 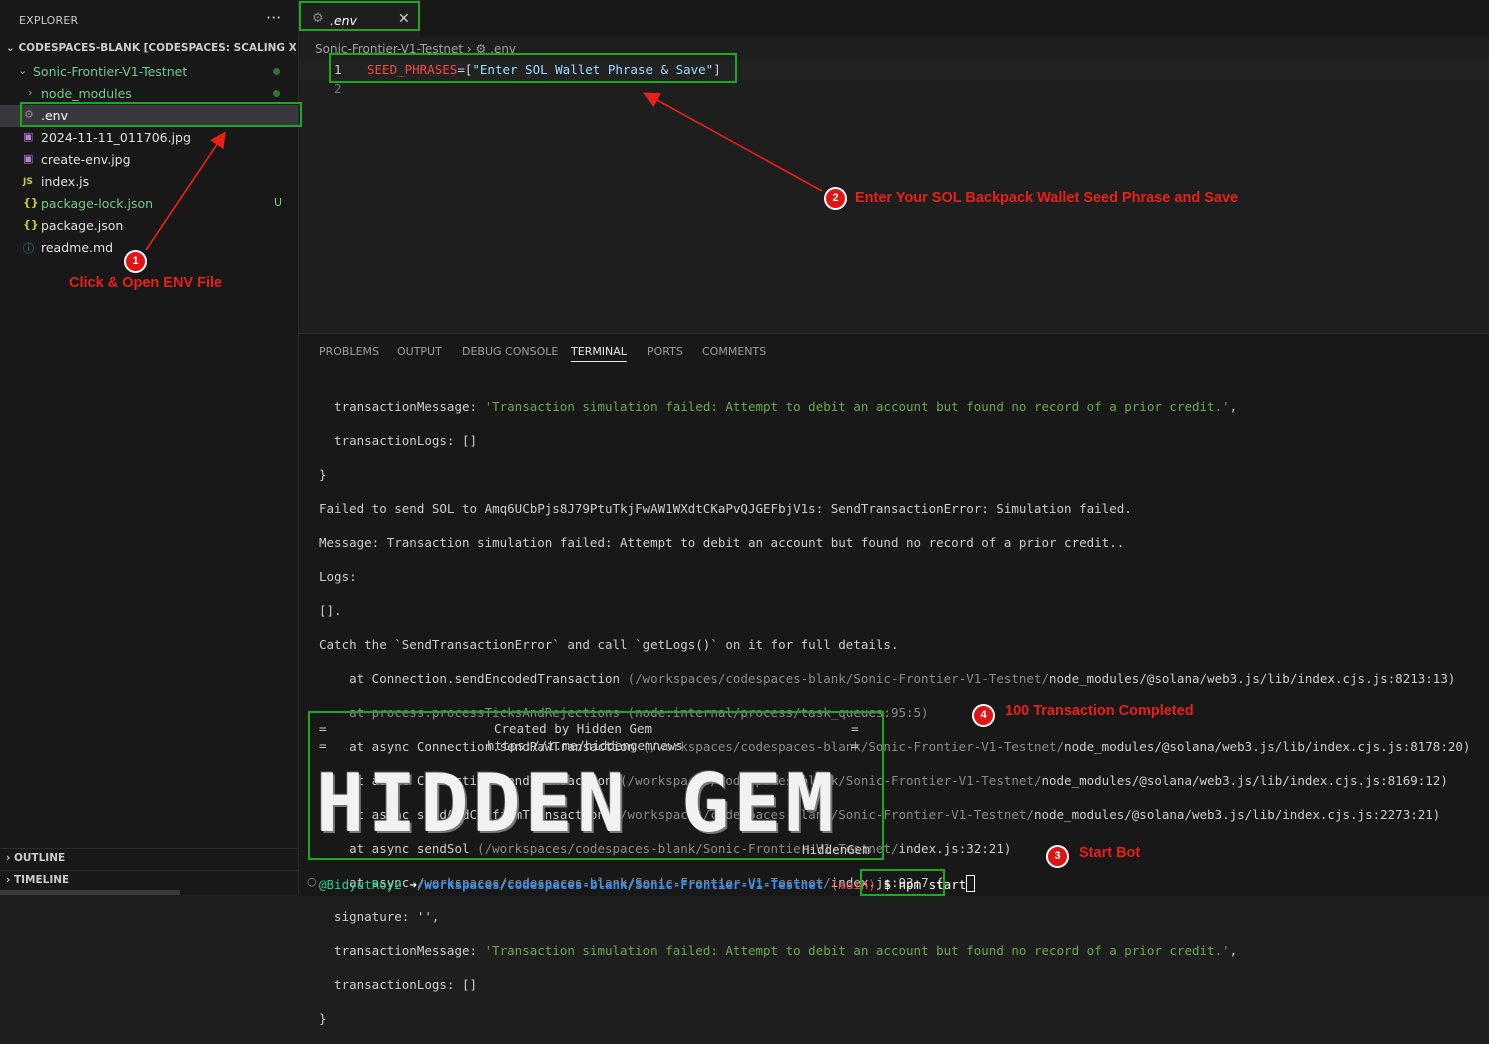 I want to click on annotation-4-text: 100 Transaction Completed, so click(x=1099, y=711).